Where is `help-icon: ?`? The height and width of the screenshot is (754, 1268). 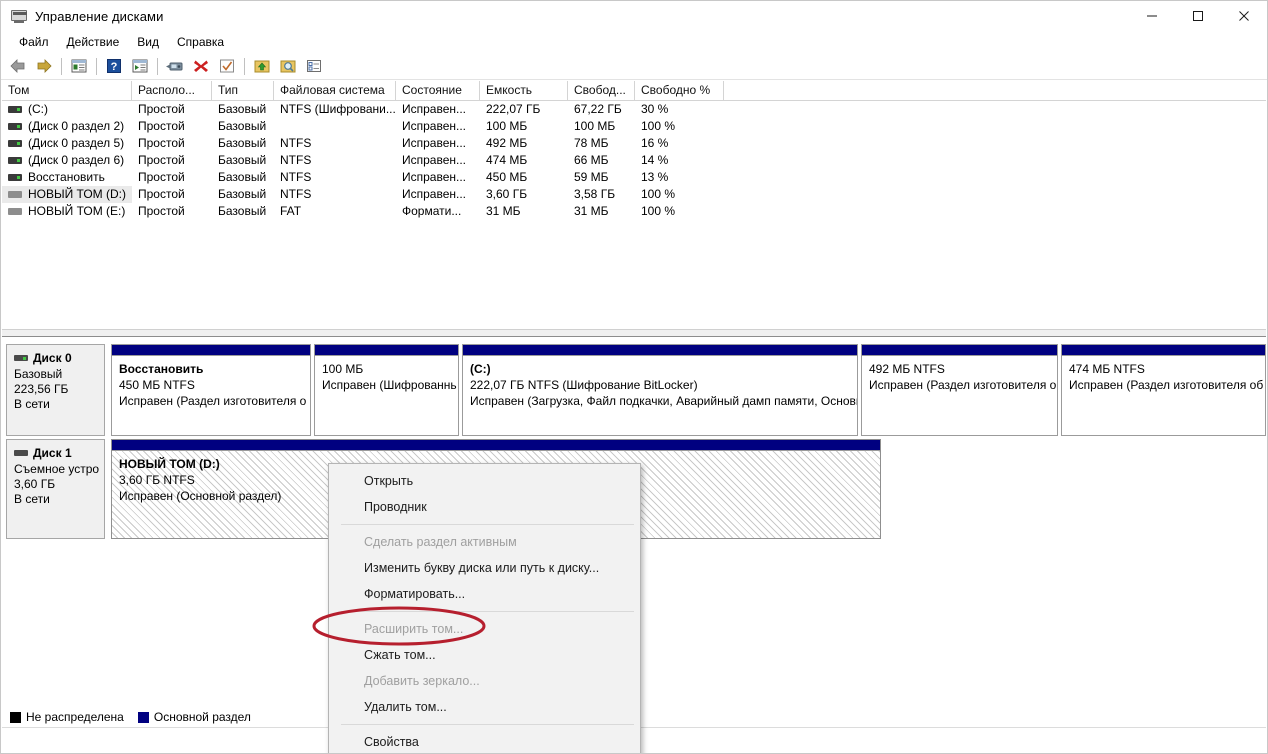 help-icon: ? is located at coordinates (114, 66).